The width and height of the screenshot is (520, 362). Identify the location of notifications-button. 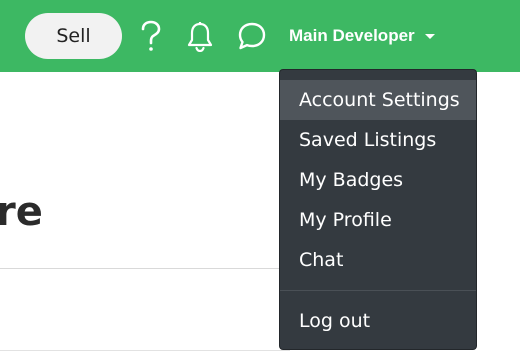
(200, 36).